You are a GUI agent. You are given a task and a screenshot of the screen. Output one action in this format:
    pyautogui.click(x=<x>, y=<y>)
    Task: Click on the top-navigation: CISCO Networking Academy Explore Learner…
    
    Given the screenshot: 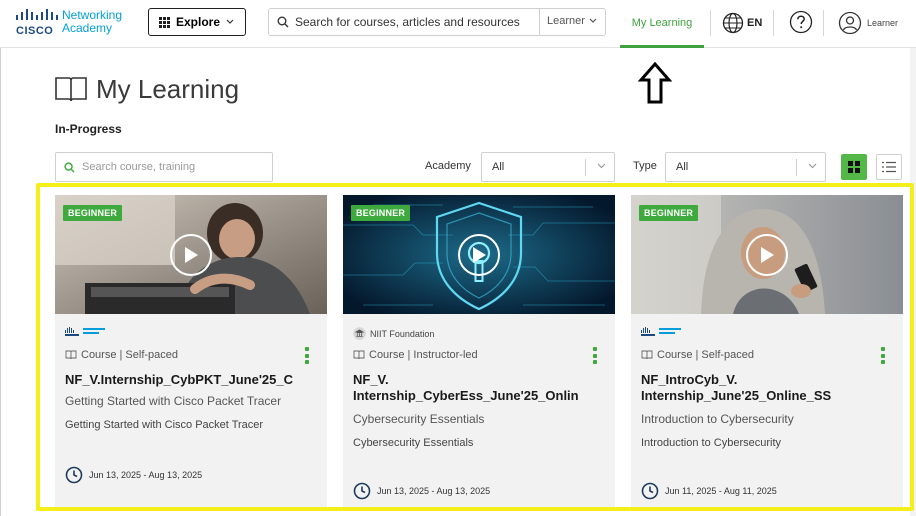 What is the action you would take?
    pyautogui.click(x=458, y=24)
    